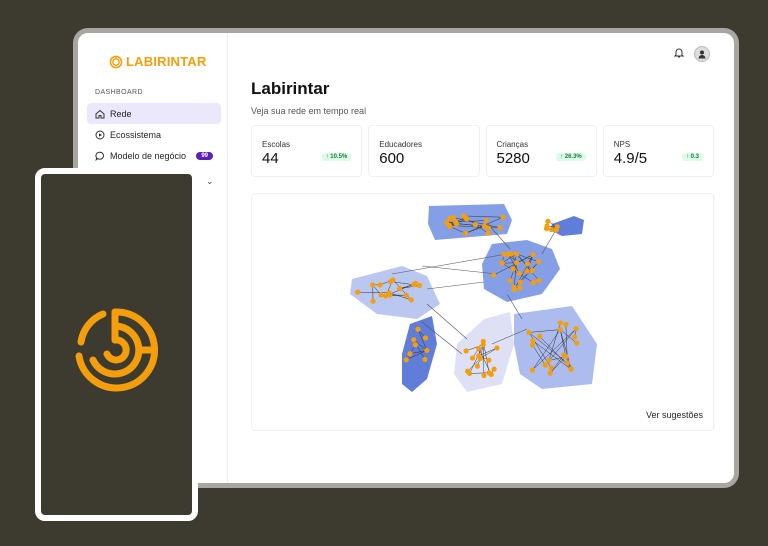  Describe the element at coordinates (702, 54) in the screenshot. I see `user-avatar` at that location.